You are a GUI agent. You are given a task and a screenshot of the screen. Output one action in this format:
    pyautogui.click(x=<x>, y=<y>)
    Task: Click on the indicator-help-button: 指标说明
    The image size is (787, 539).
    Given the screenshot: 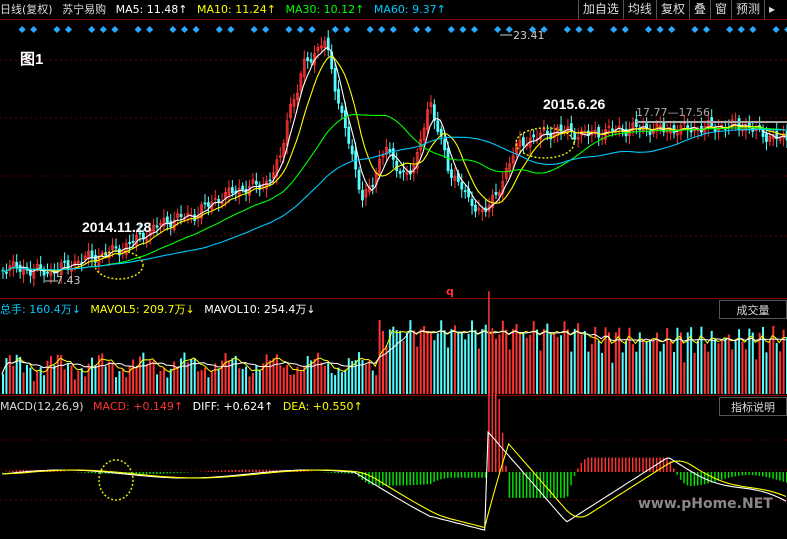 What is the action you would take?
    pyautogui.click(x=753, y=406)
    